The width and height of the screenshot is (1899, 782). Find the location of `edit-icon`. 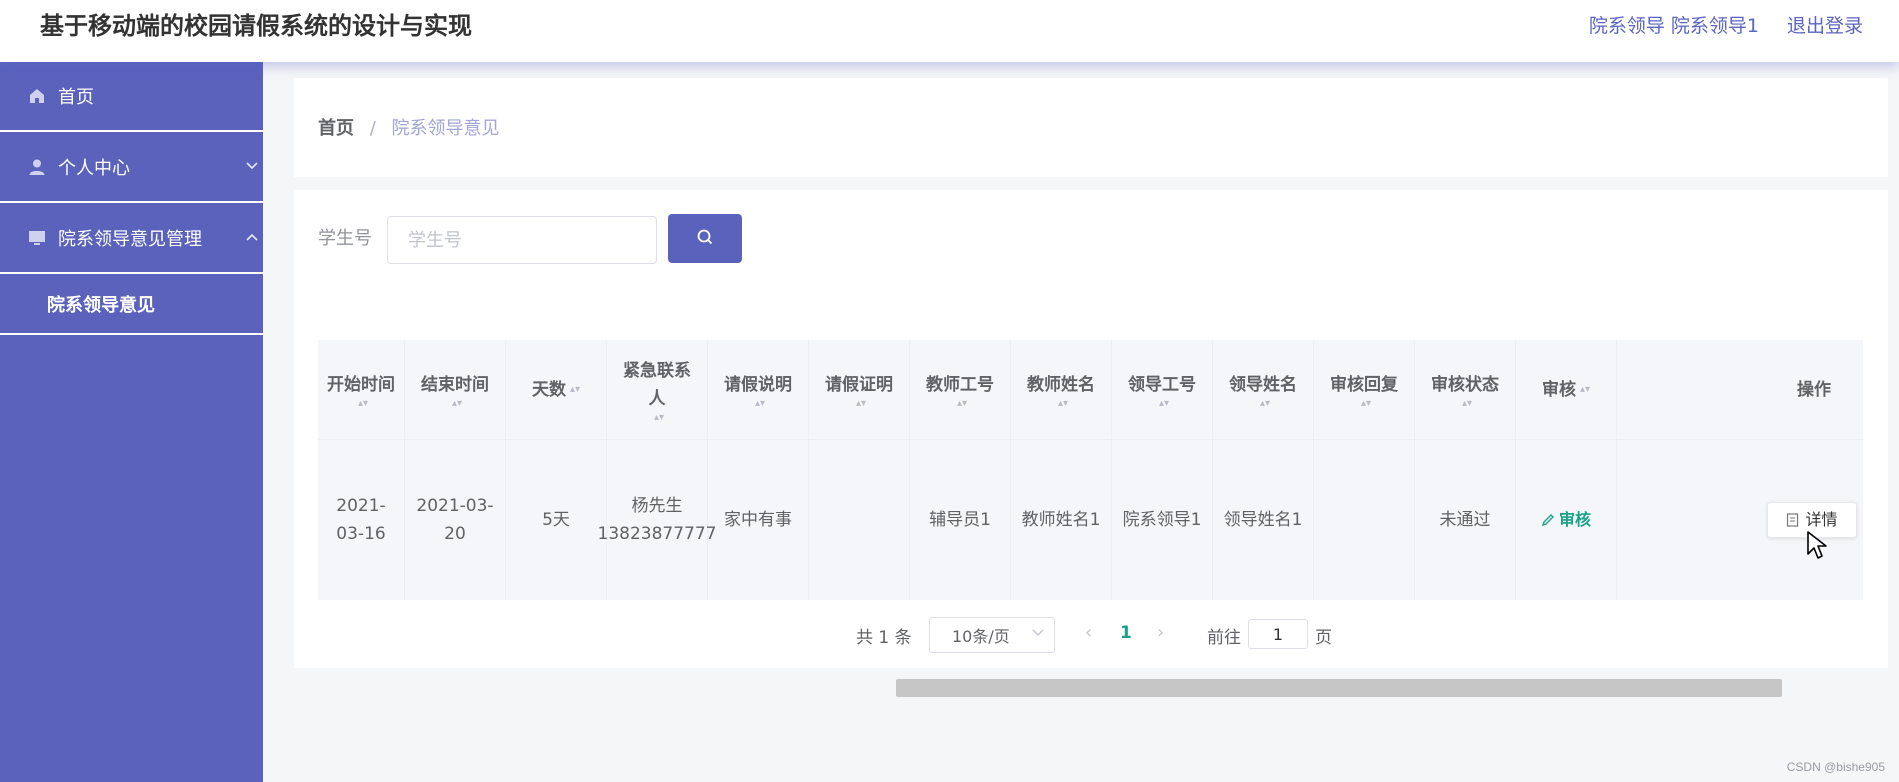

edit-icon is located at coordinates (1547, 520).